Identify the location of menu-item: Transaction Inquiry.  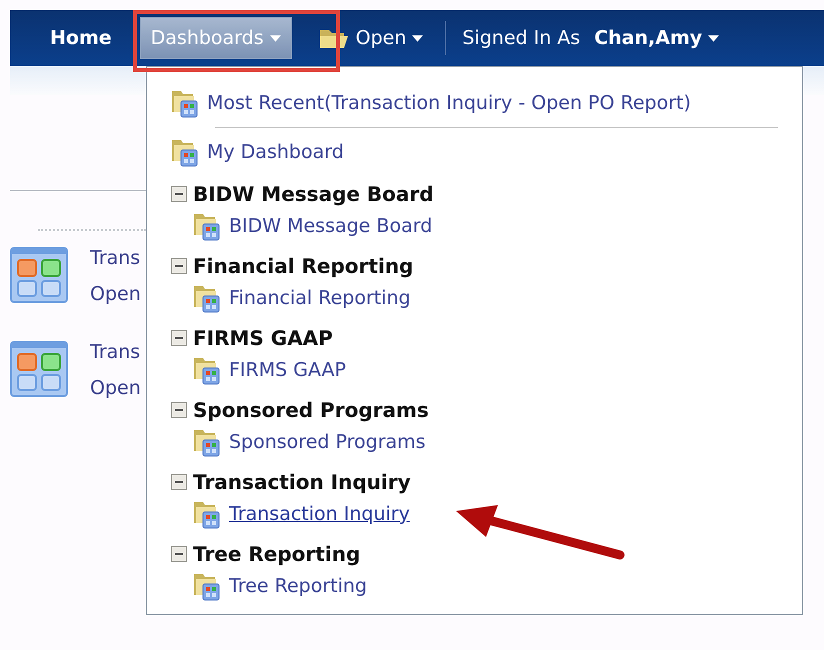
(319, 514).